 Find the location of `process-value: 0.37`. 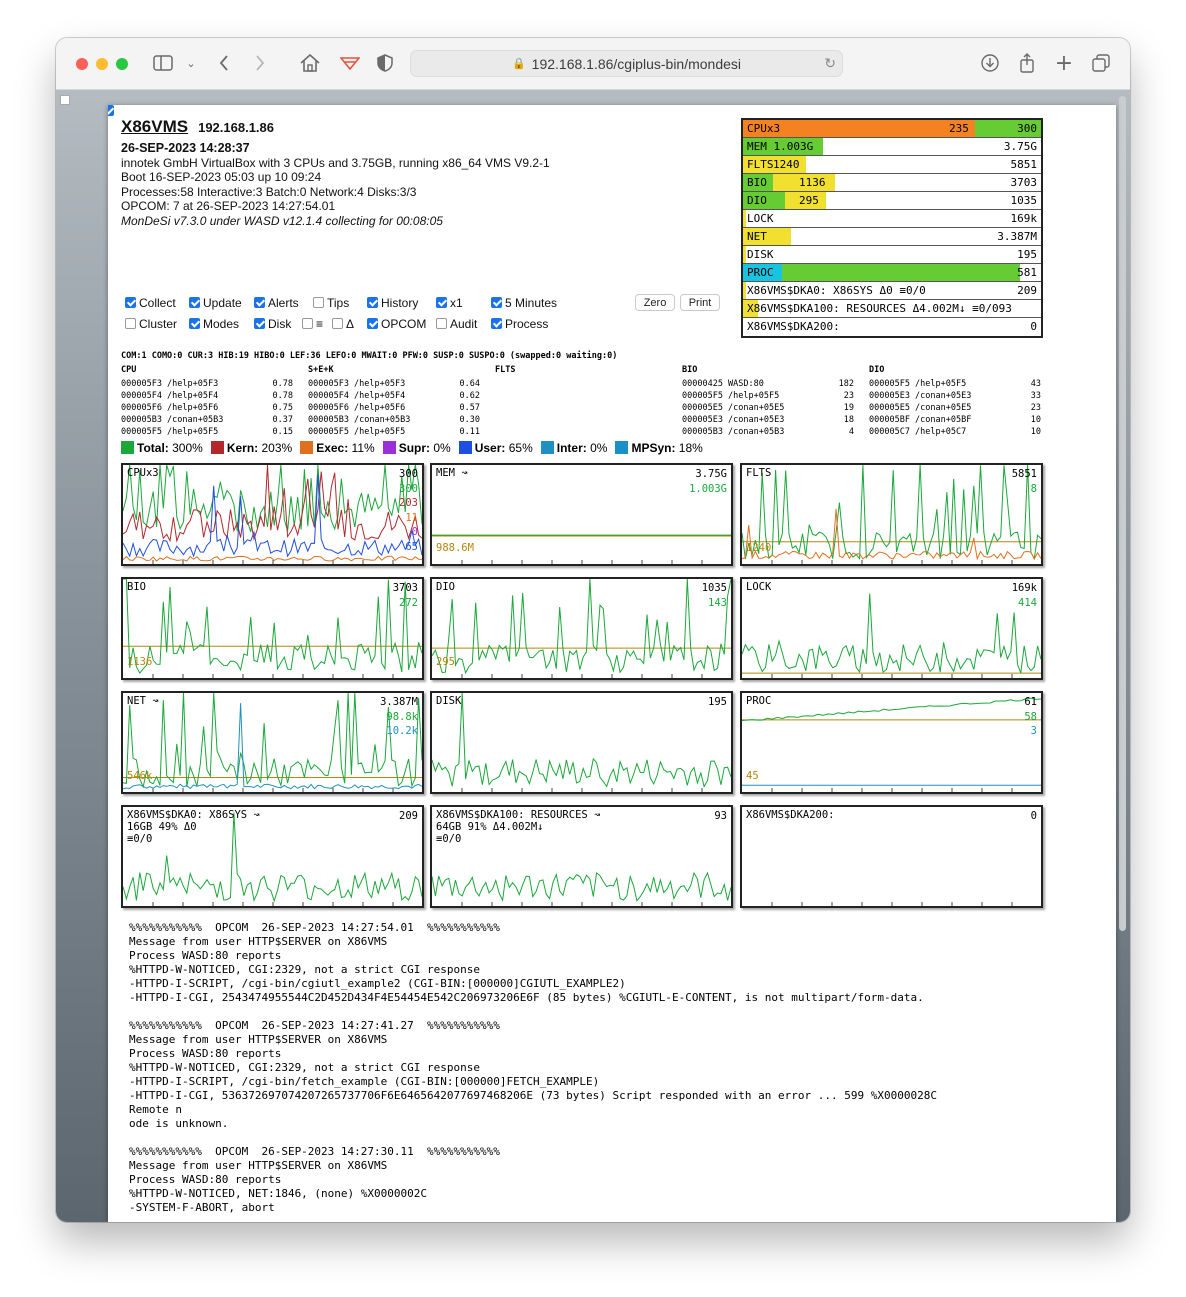

process-value: 0.37 is located at coordinates (282, 420).